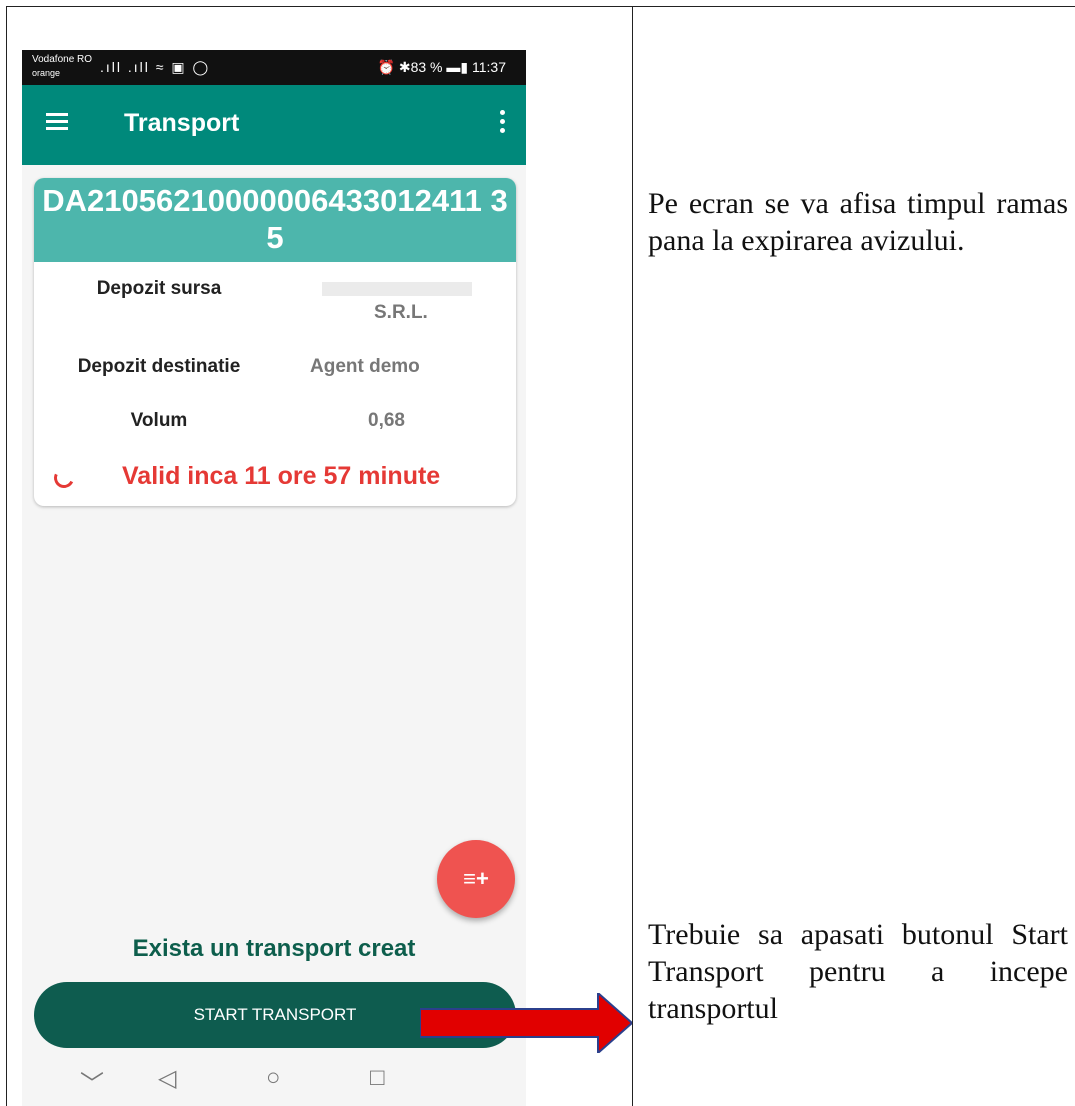  What do you see at coordinates (386, 420) in the screenshot?
I see `row-value: 0,68` at bounding box center [386, 420].